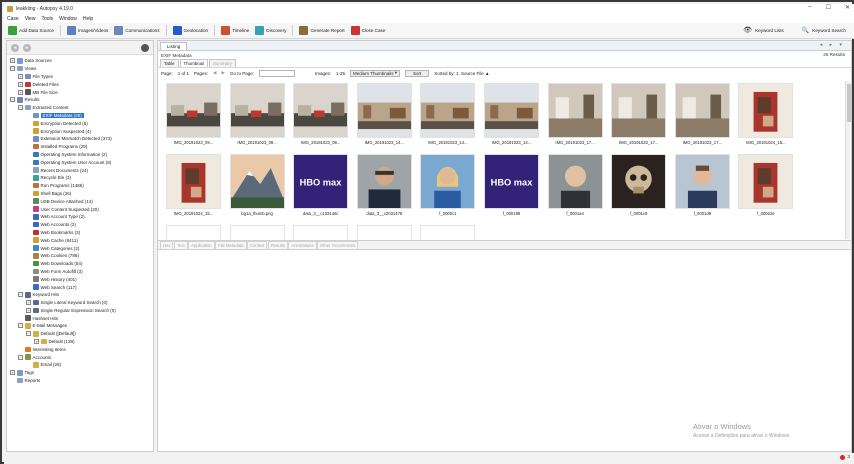 This screenshot has width=854, height=464. What do you see at coordinates (80, 311) in the screenshot?
I see `tree-node: + Single Regular Expression Search (0)` at bounding box center [80, 311].